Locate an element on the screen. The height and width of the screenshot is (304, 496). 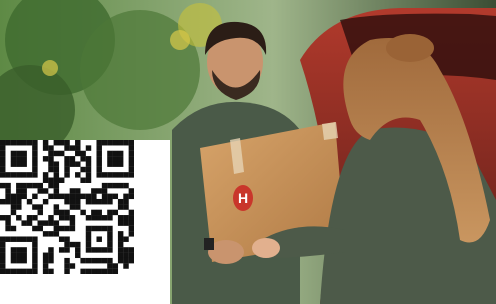
box-logo: H is located at coordinates (243, 198).